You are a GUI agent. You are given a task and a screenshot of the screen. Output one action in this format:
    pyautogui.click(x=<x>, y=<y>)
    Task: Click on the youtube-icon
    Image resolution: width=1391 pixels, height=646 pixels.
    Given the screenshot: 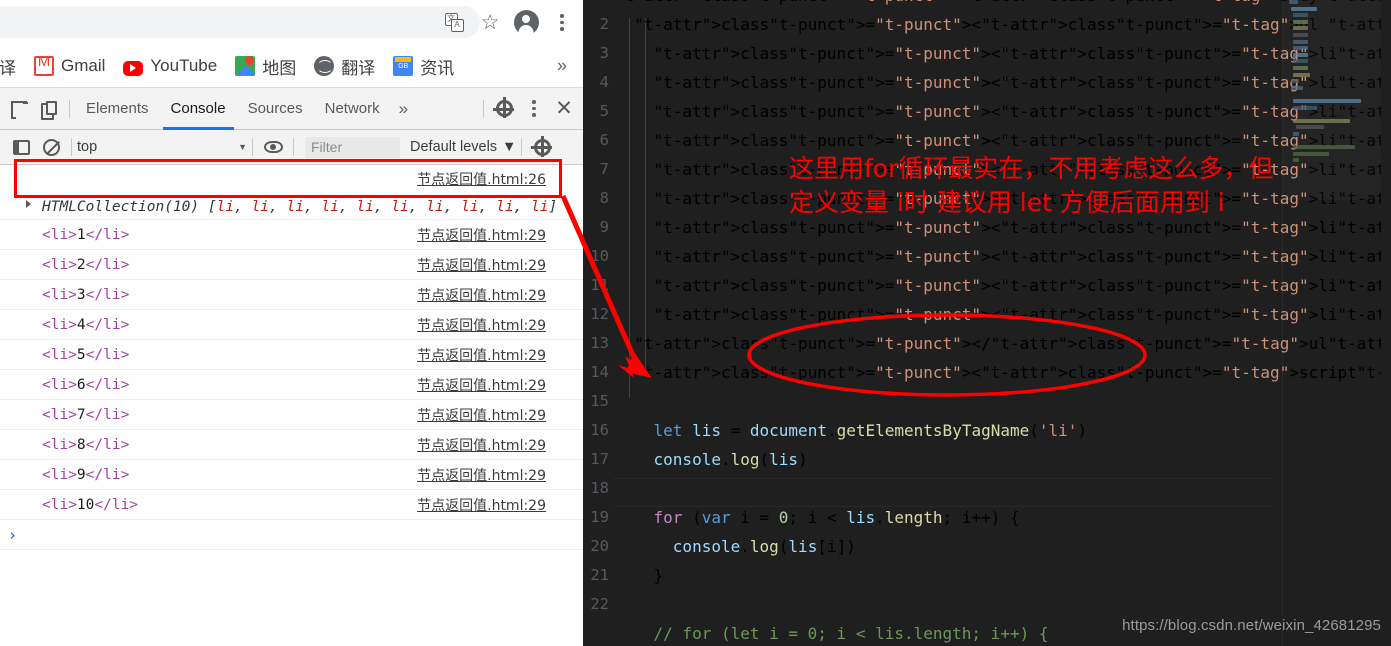 What is the action you would take?
    pyautogui.click(x=133, y=68)
    